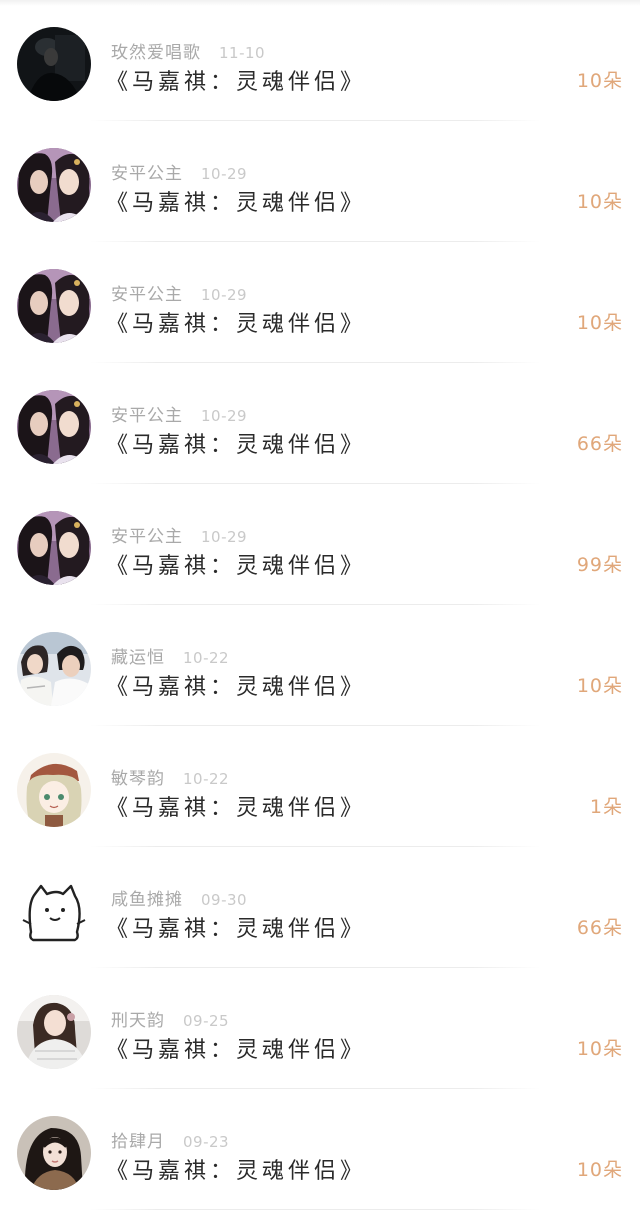 This screenshot has width=640, height=1213. I want to click on list-item: 咸鱼摊摊 09-30 《马嘉祺：灵魂伴侣》 66朵, so click(320, 907).